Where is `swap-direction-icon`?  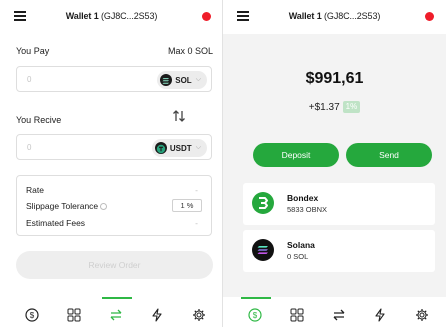 swap-direction-icon is located at coordinates (179, 116).